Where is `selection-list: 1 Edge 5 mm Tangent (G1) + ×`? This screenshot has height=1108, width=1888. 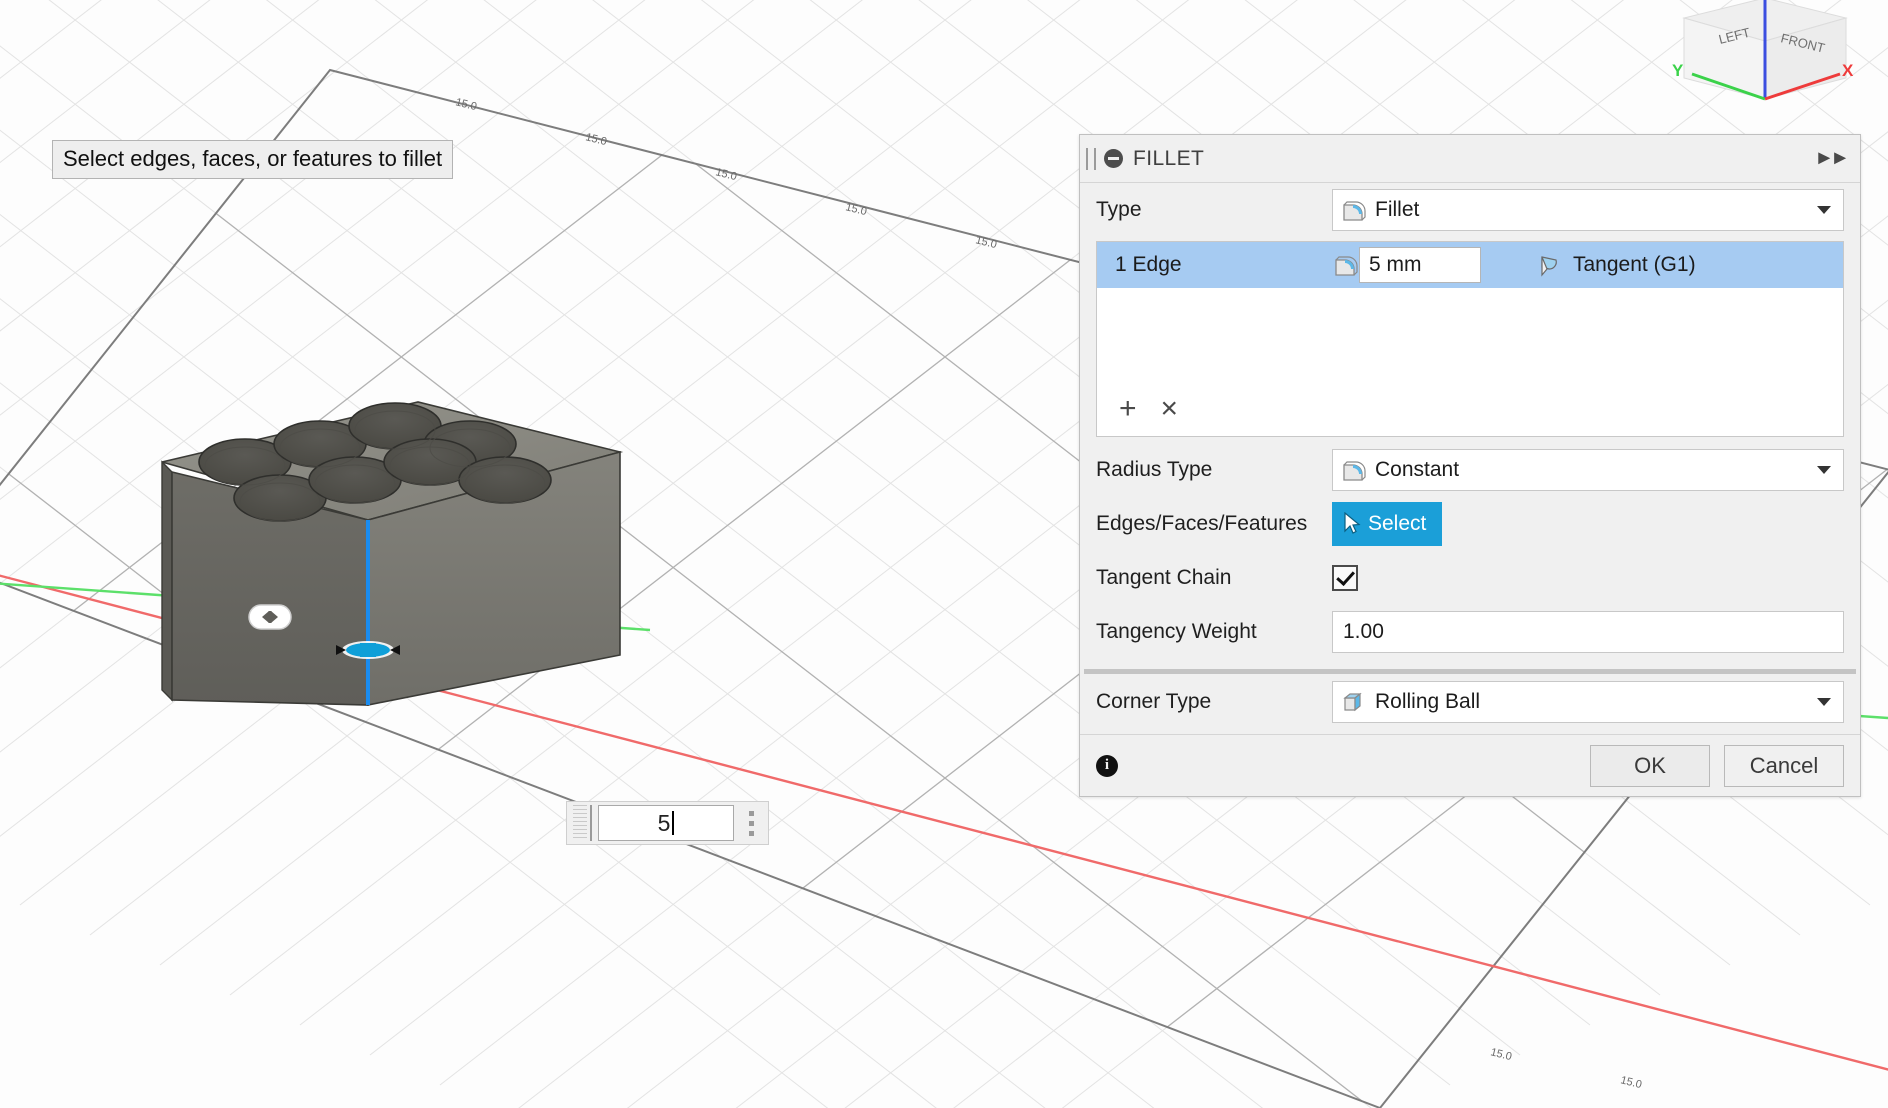 selection-list: 1 Edge 5 mm Tangent (G1) + × is located at coordinates (1470, 339).